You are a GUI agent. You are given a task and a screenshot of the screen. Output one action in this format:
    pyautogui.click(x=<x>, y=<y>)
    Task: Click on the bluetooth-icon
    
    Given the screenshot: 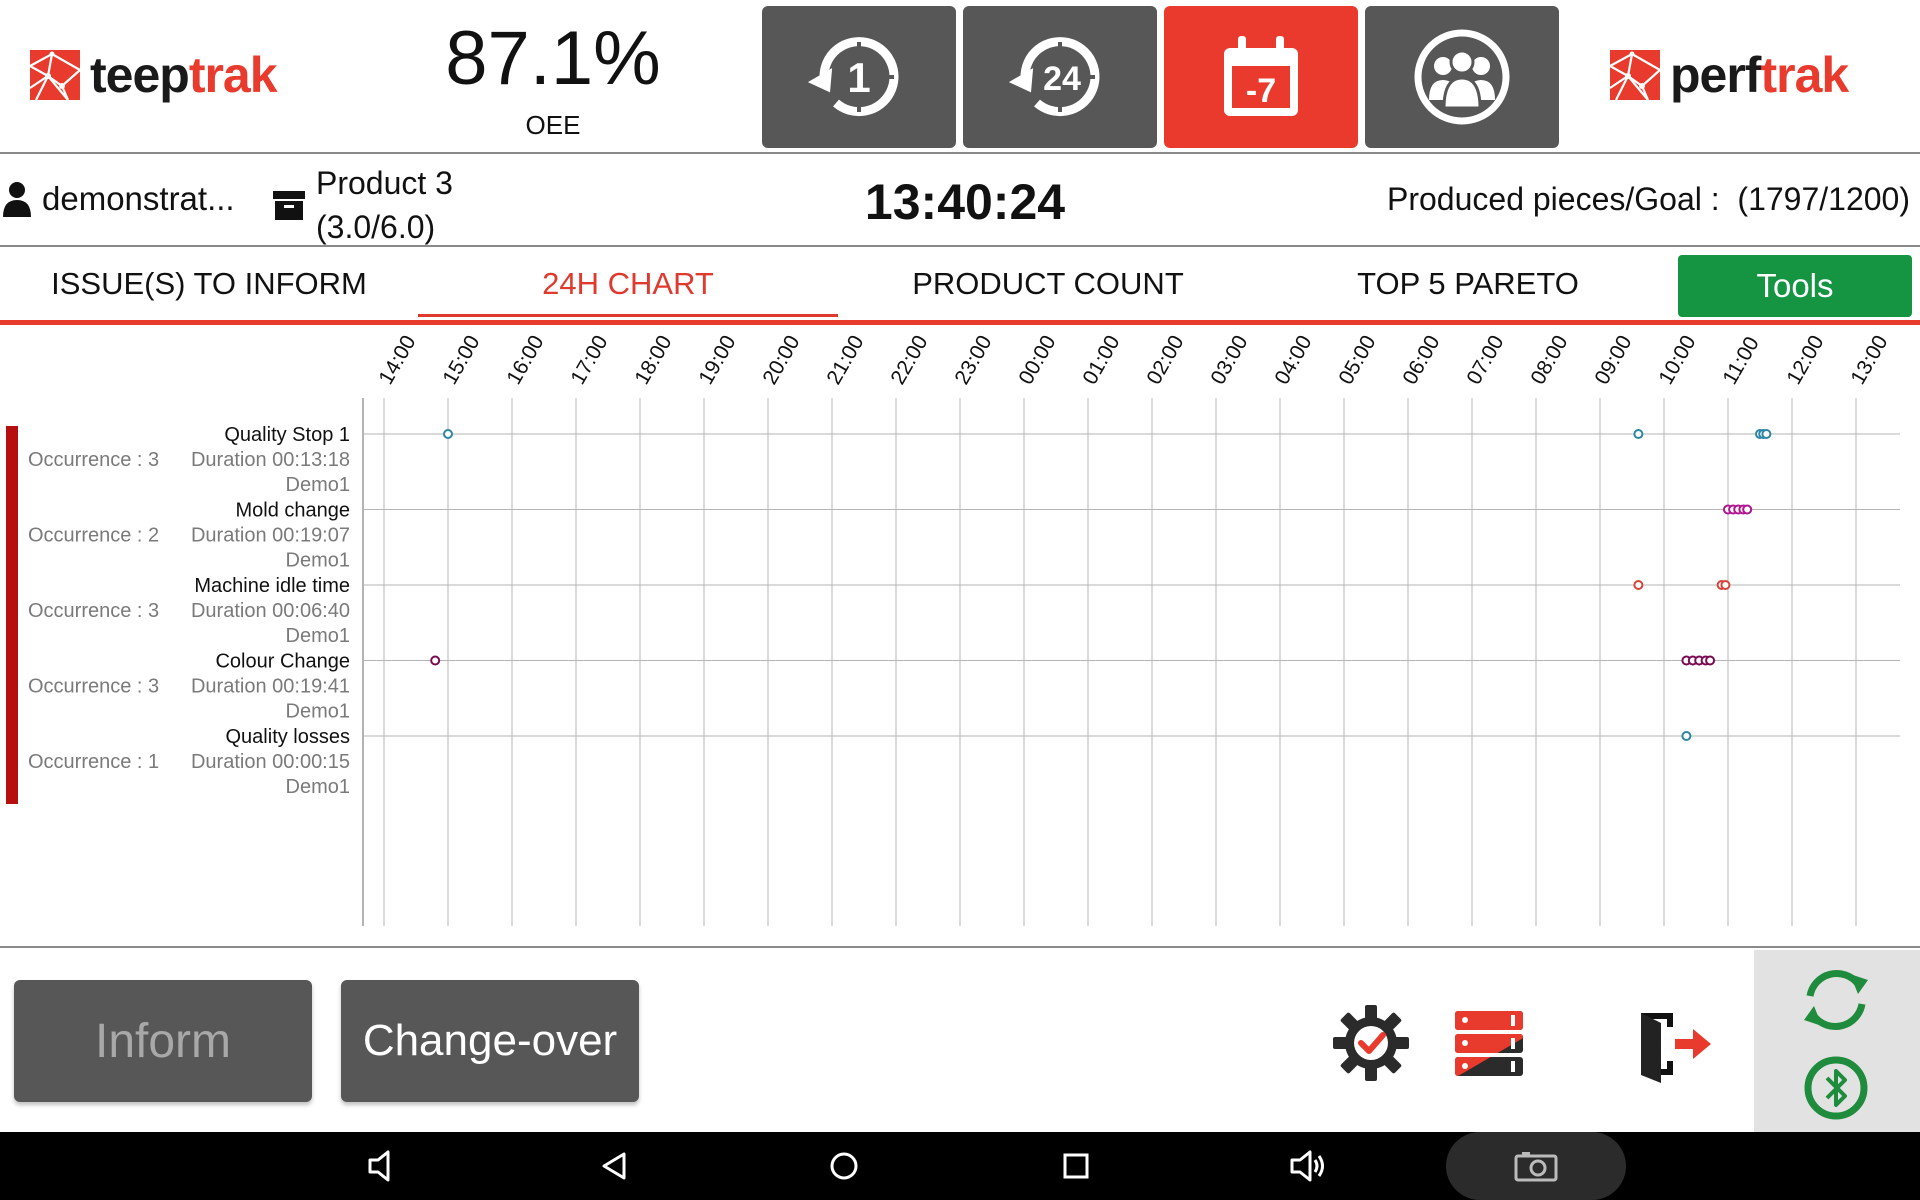 What is the action you would take?
    pyautogui.click(x=1836, y=1088)
    